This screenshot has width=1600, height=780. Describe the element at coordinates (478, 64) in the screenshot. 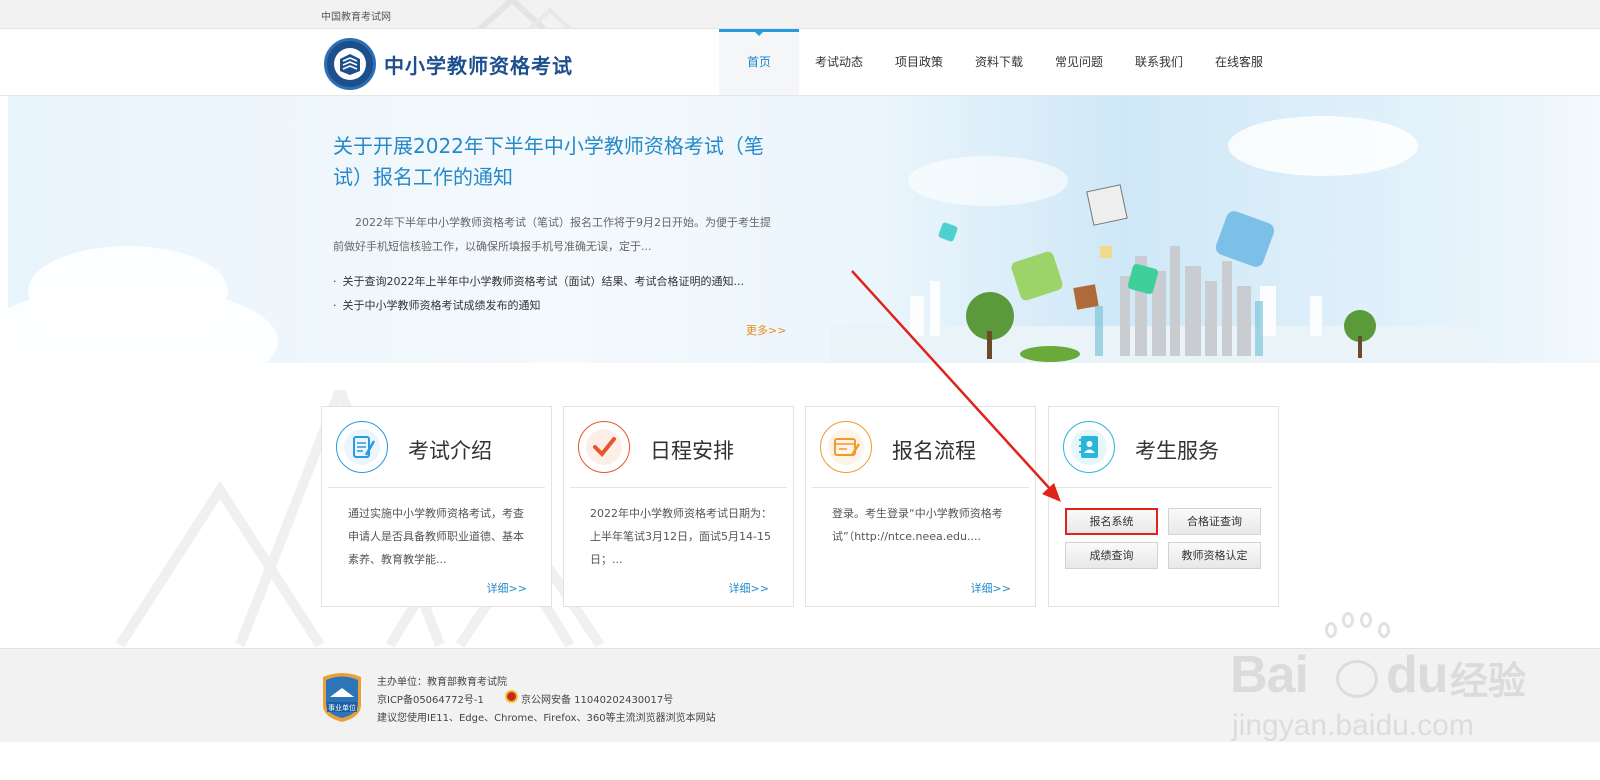

I see `site-title: 中小学教师资格考试` at that location.